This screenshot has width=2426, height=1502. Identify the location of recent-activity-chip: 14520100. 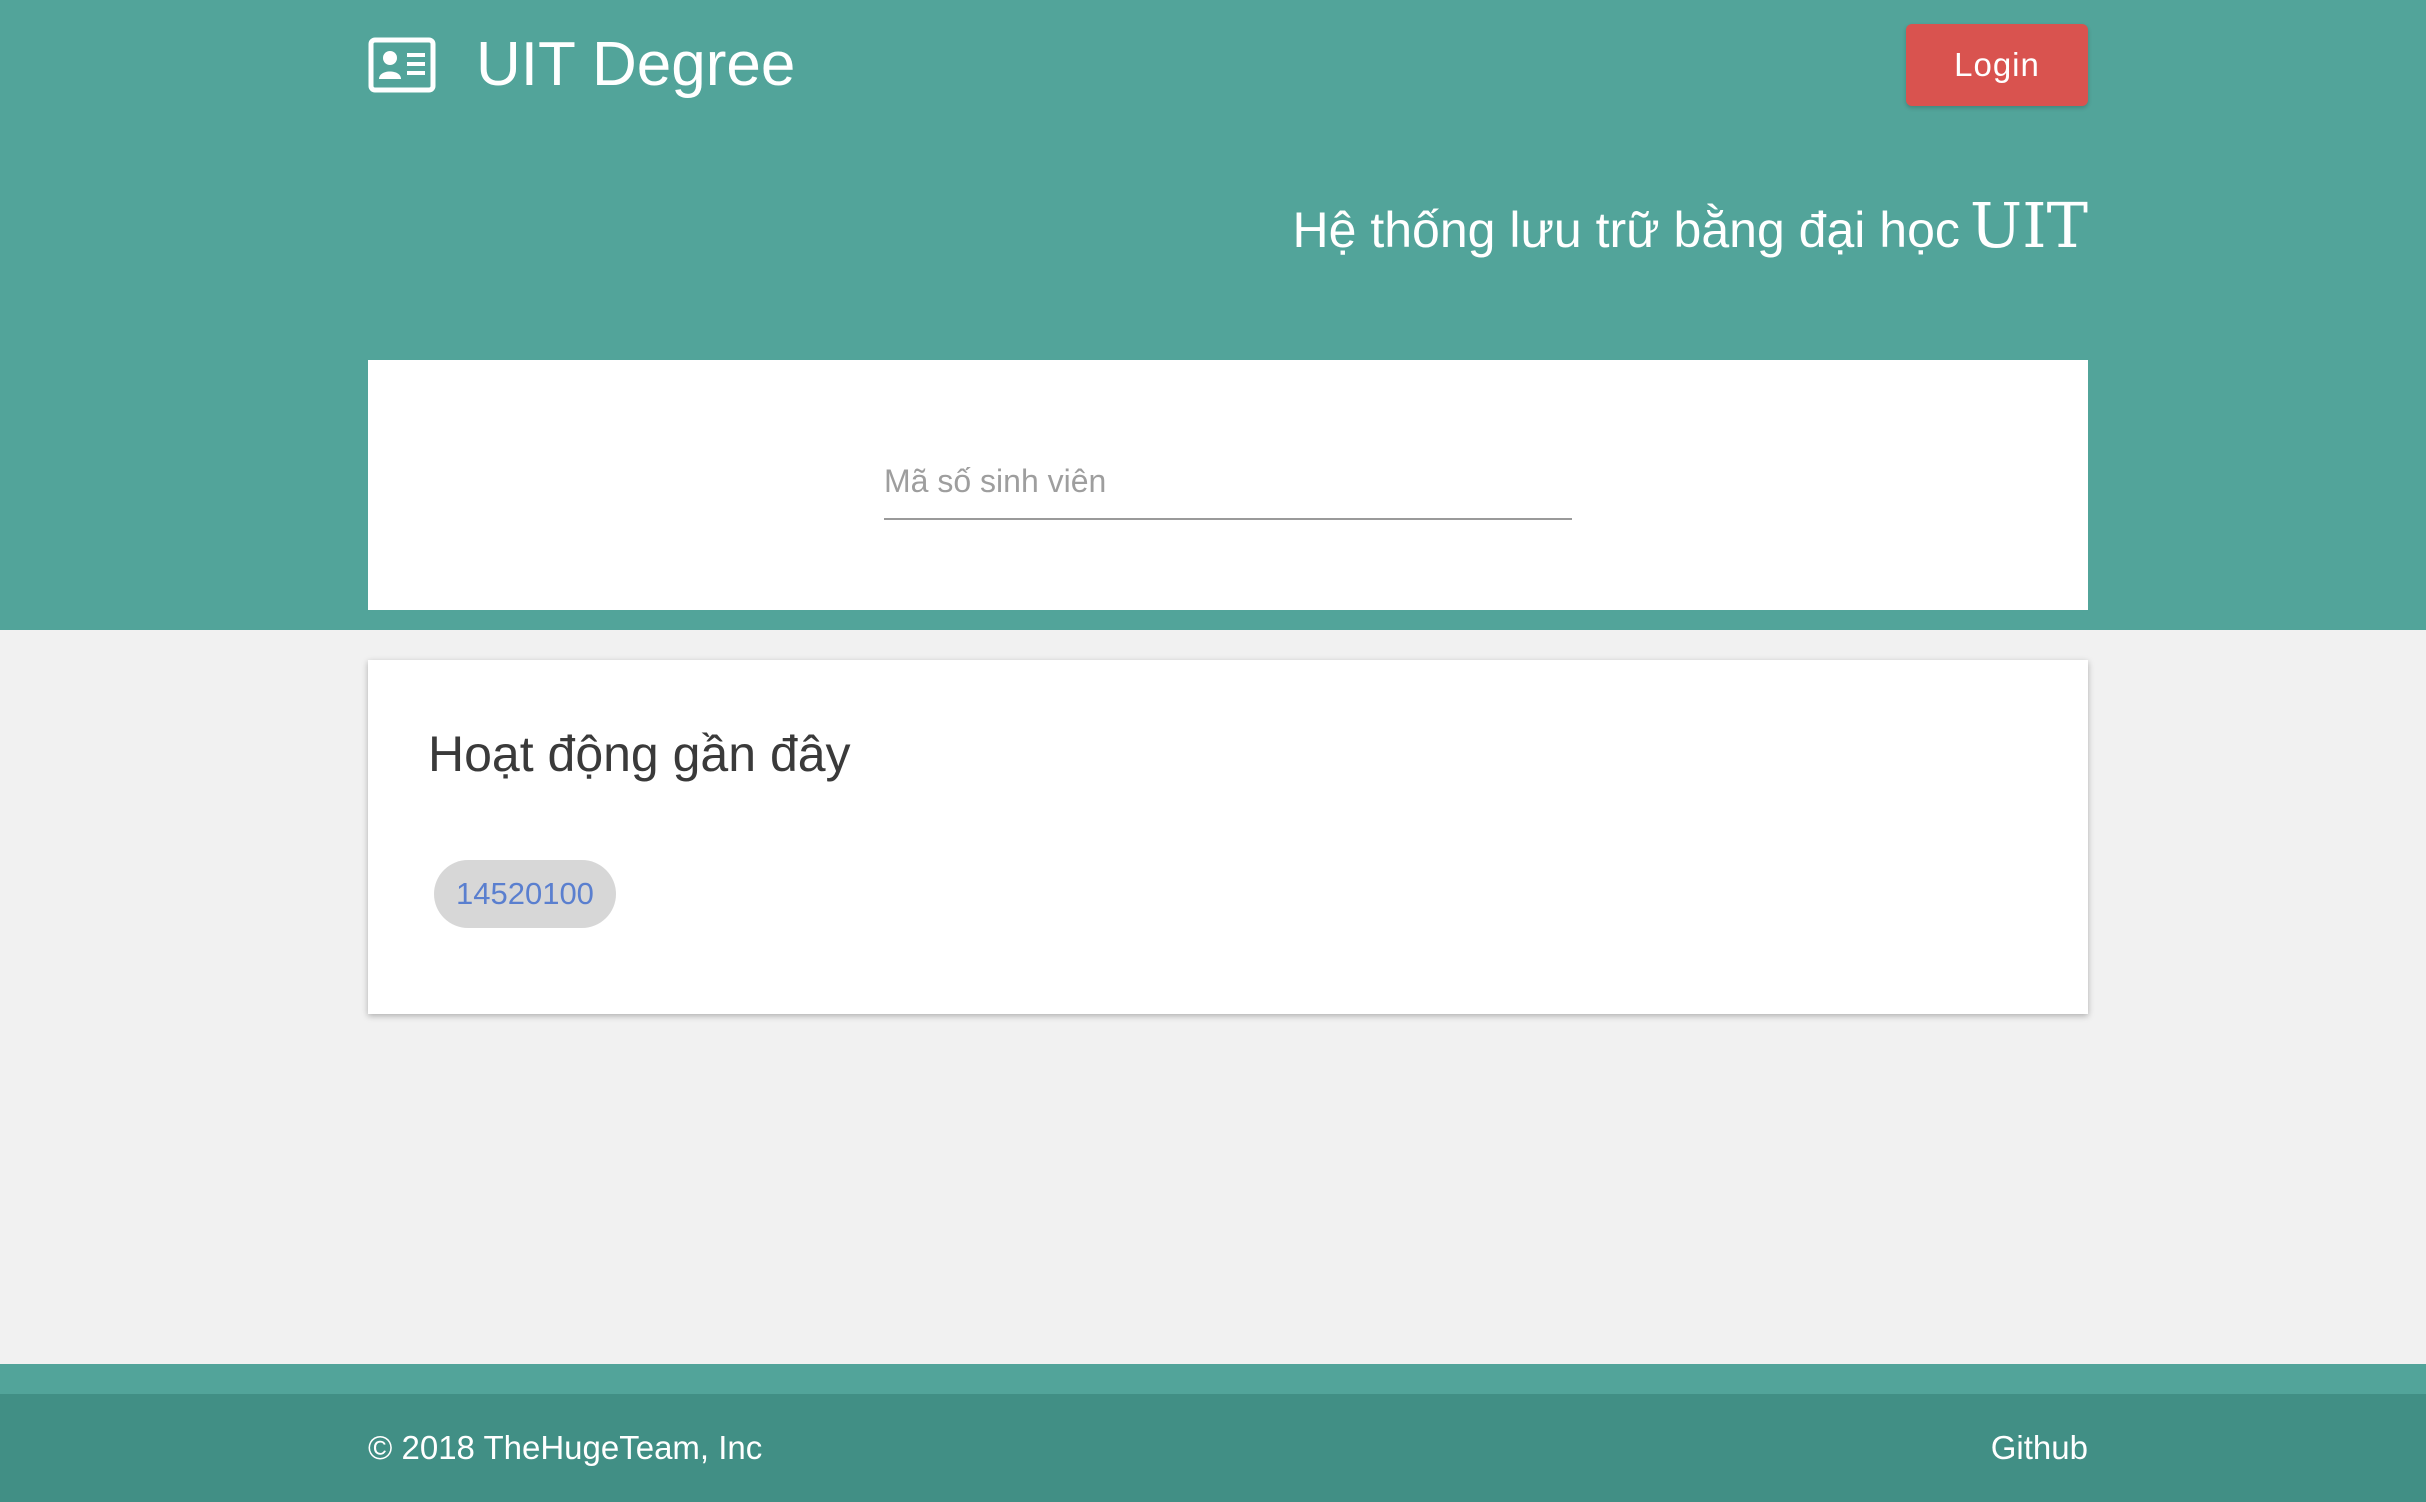
(525, 894).